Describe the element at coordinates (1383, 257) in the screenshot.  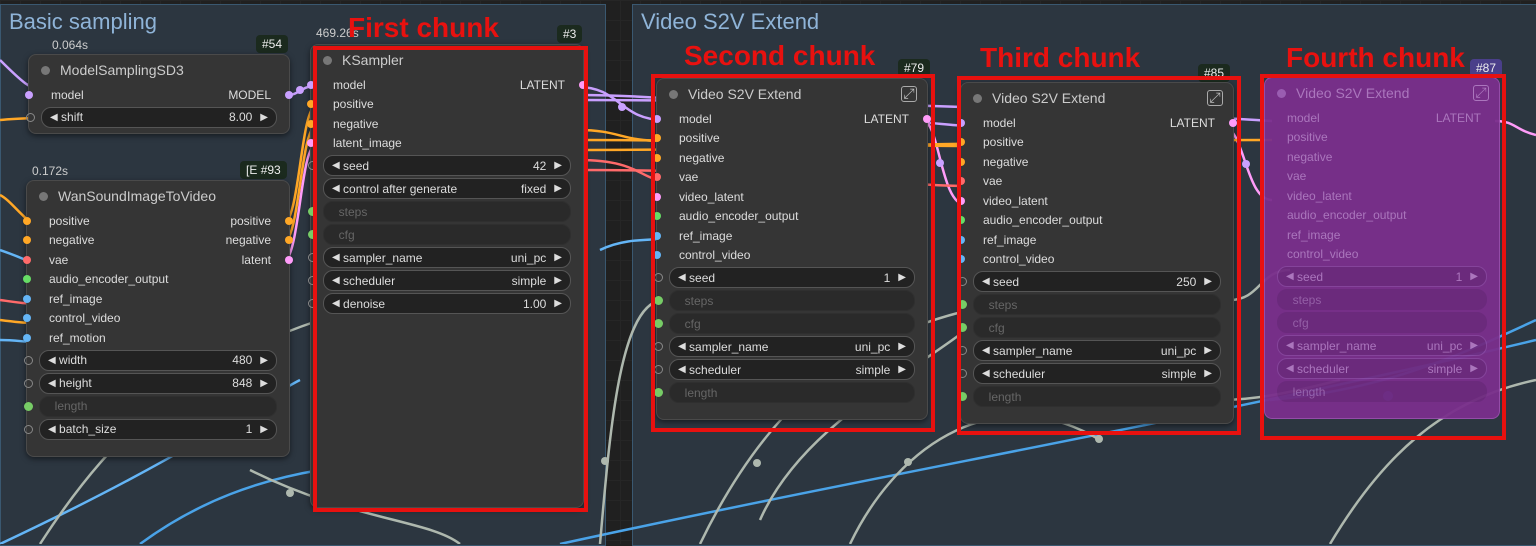
I see `annotation-box-fourth` at that location.